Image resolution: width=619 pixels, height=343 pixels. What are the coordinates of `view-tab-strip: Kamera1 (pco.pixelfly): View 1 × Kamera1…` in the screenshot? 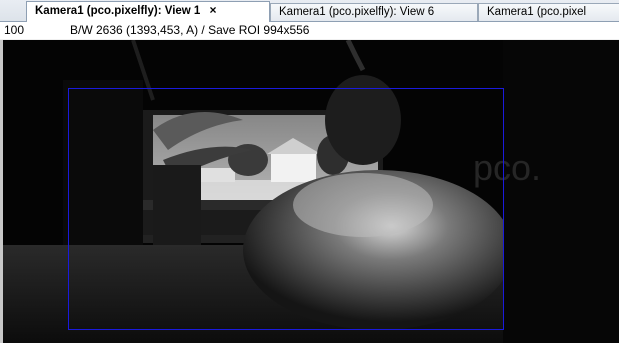 It's located at (309, 11).